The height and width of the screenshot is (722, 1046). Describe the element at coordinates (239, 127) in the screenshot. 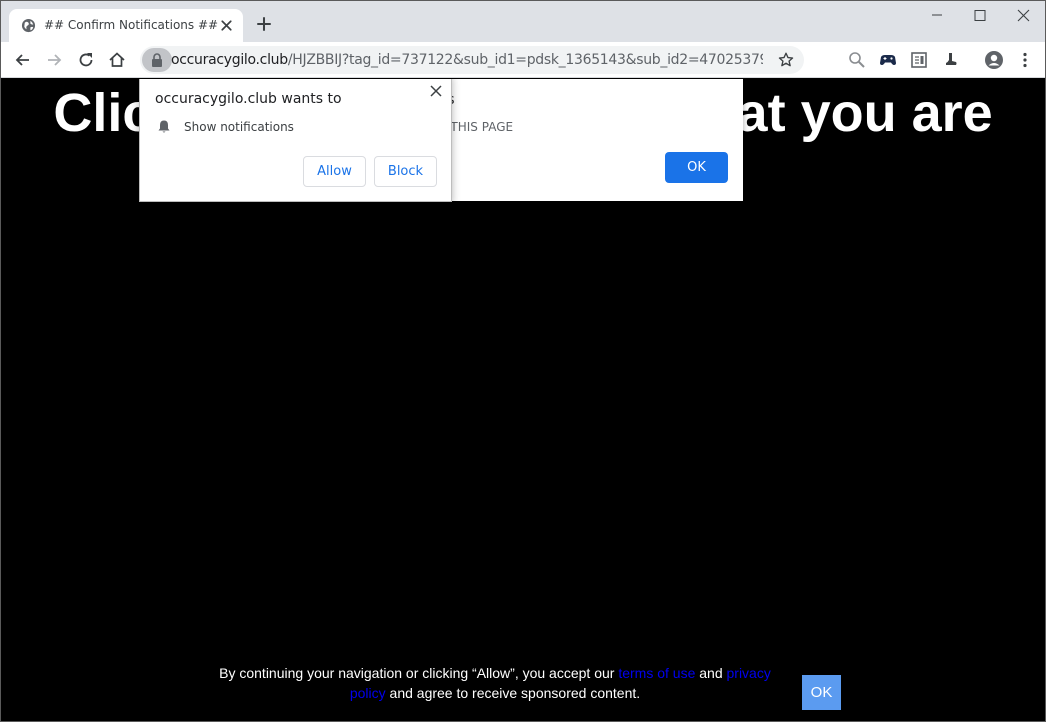

I see `permission-item-label: Show notifications` at that location.